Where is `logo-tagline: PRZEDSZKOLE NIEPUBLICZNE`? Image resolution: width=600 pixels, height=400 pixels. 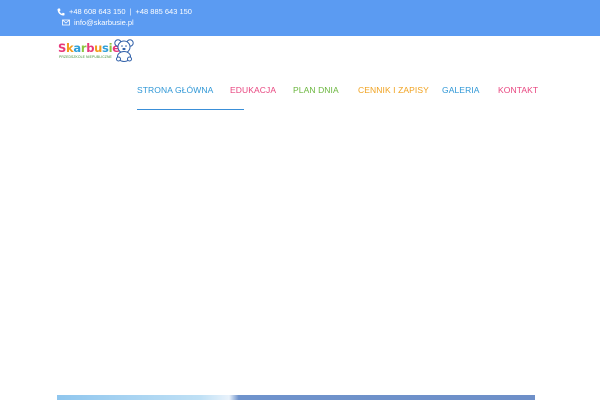 logo-tagline: PRZEDSZKOLE NIEPUBLICZNE is located at coordinates (85, 57).